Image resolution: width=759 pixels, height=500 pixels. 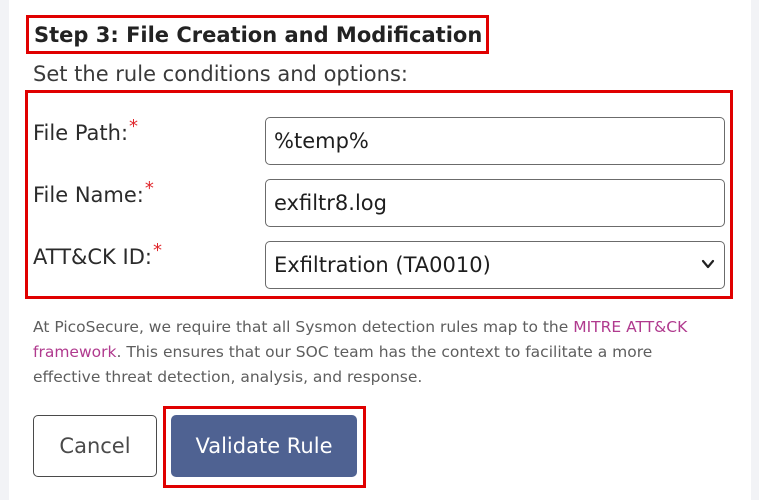 What do you see at coordinates (81, 133) in the screenshot?
I see `file-path-label-text: File Path:` at bounding box center [81, 133].